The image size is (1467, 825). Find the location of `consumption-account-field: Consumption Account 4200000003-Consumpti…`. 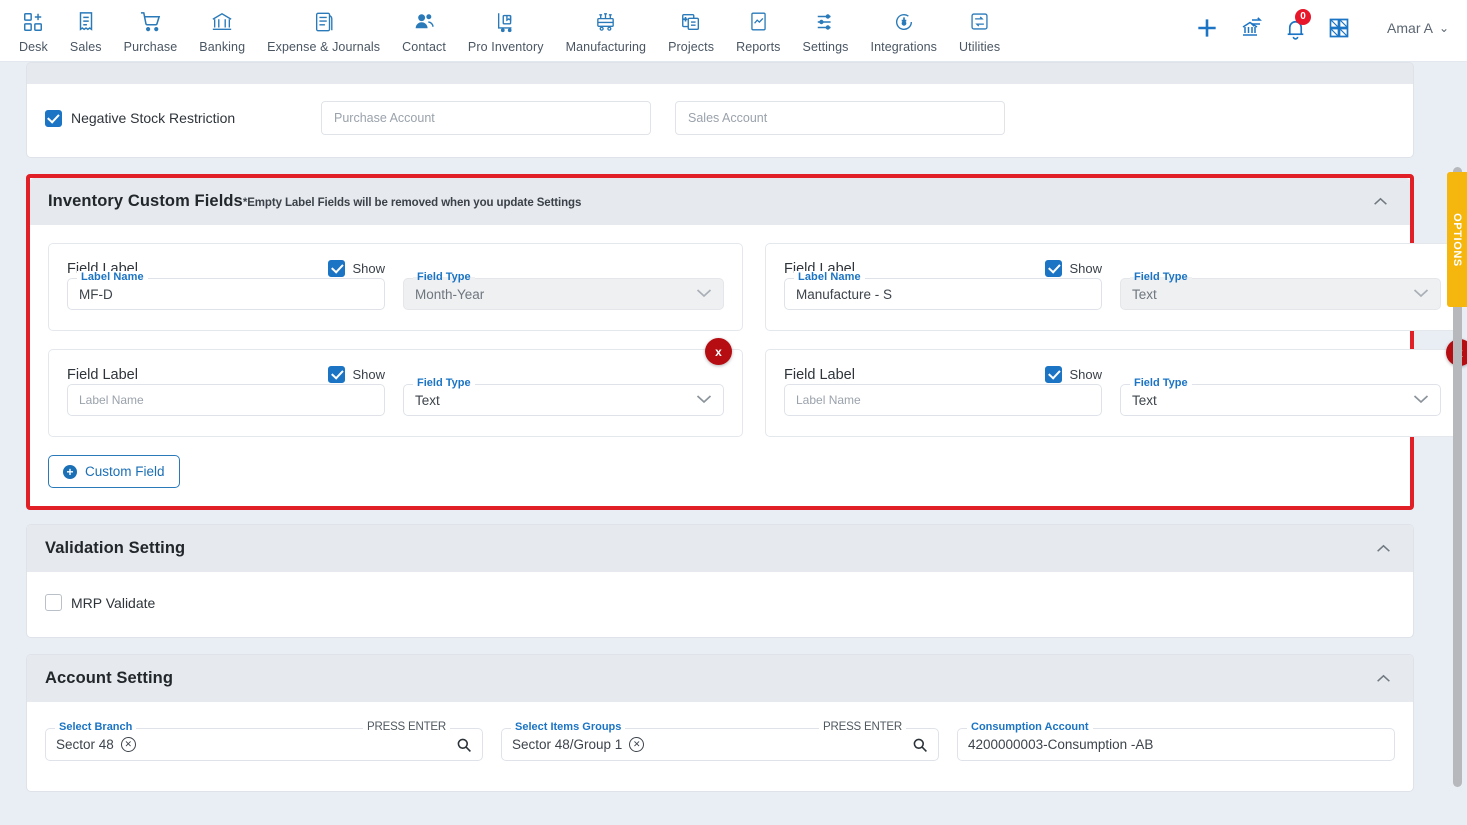

consumption-account-field: Consumption Account 4200000003-Consumpti… is located at coordinates (1176, 741).